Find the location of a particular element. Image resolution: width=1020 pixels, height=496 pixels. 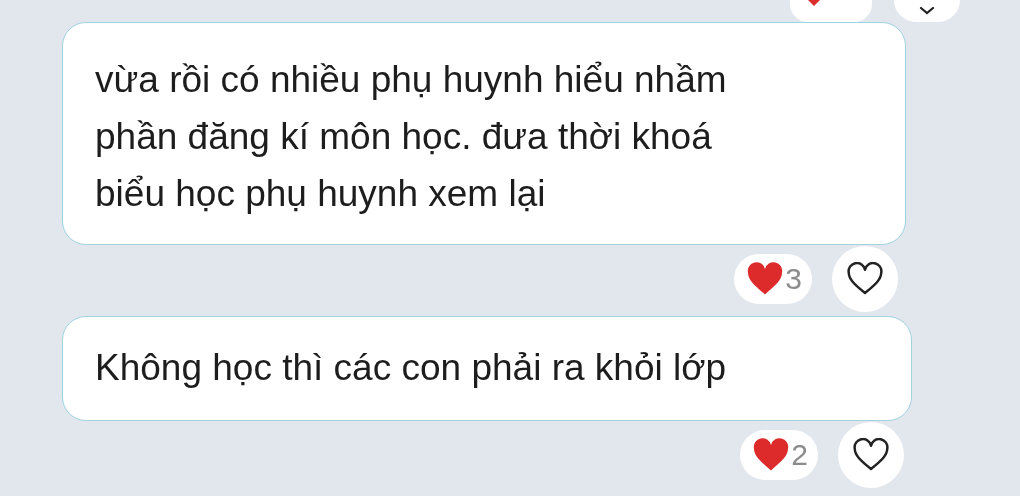

more-button is located at coordinates (927, 11).